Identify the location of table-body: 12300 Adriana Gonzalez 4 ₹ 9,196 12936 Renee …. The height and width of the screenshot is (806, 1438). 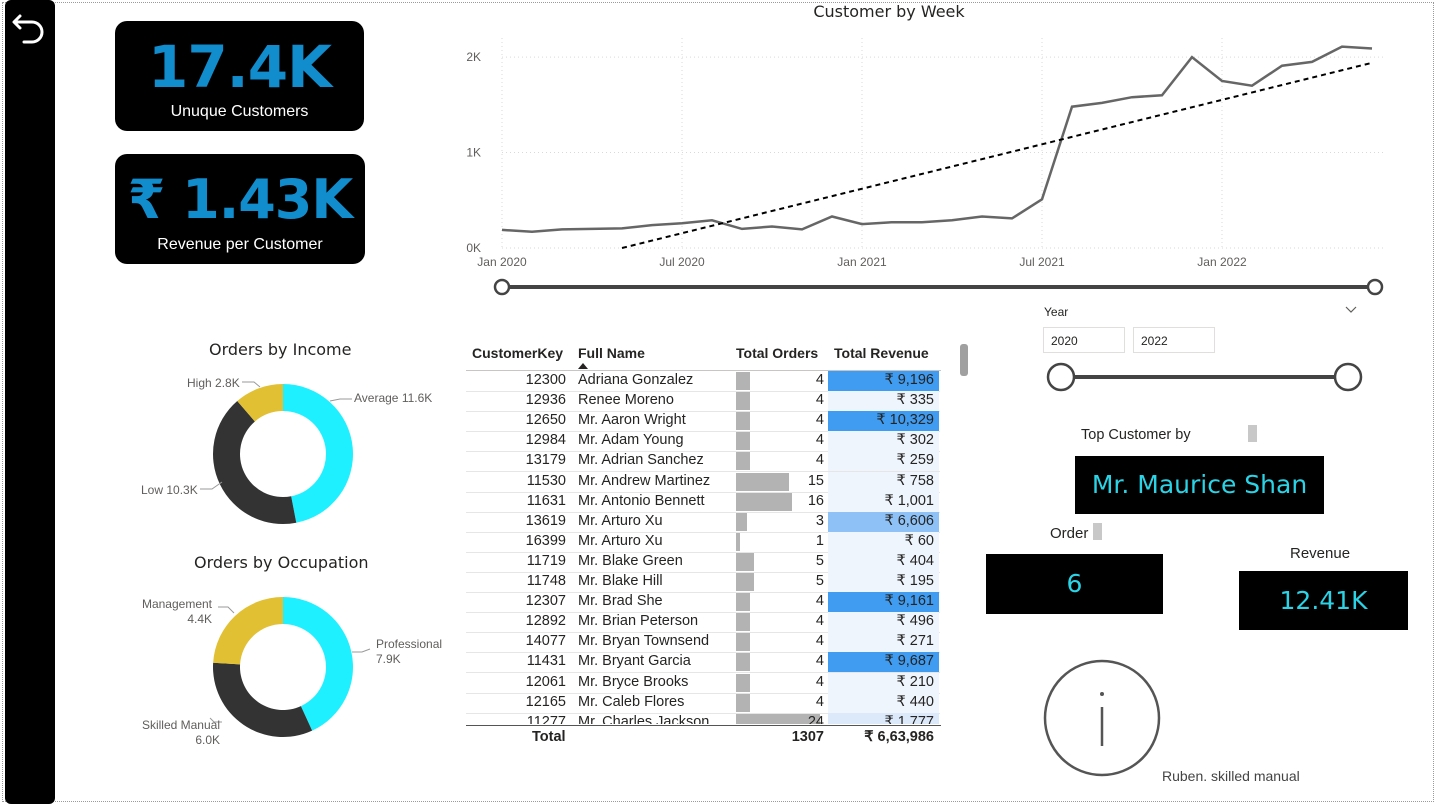
(703, 547).